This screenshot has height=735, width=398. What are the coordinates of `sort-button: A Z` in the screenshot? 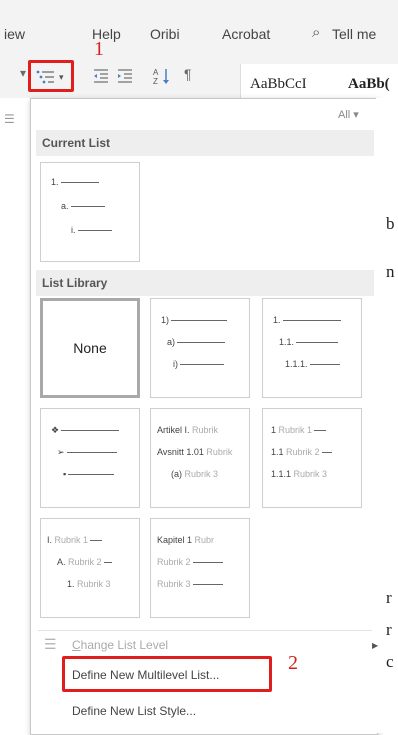 It's located at (162, 78).